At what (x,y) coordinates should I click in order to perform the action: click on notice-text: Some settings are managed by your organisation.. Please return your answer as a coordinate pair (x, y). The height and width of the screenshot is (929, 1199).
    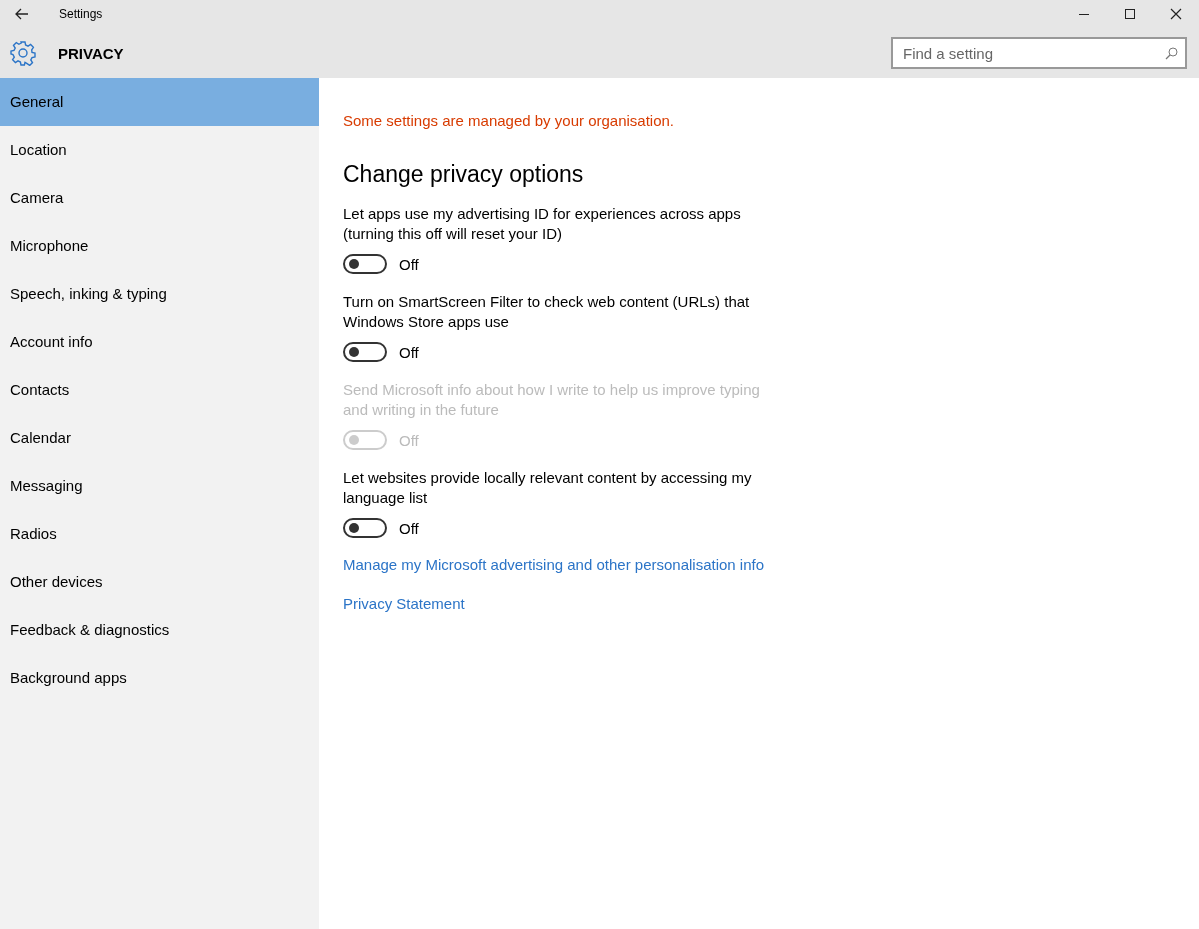
    Looking at the image, I should click on (509, 120).